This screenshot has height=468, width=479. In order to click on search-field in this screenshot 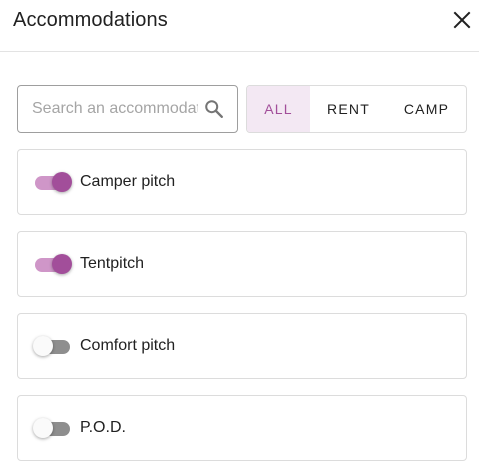, I will do `click(127, 109)`.